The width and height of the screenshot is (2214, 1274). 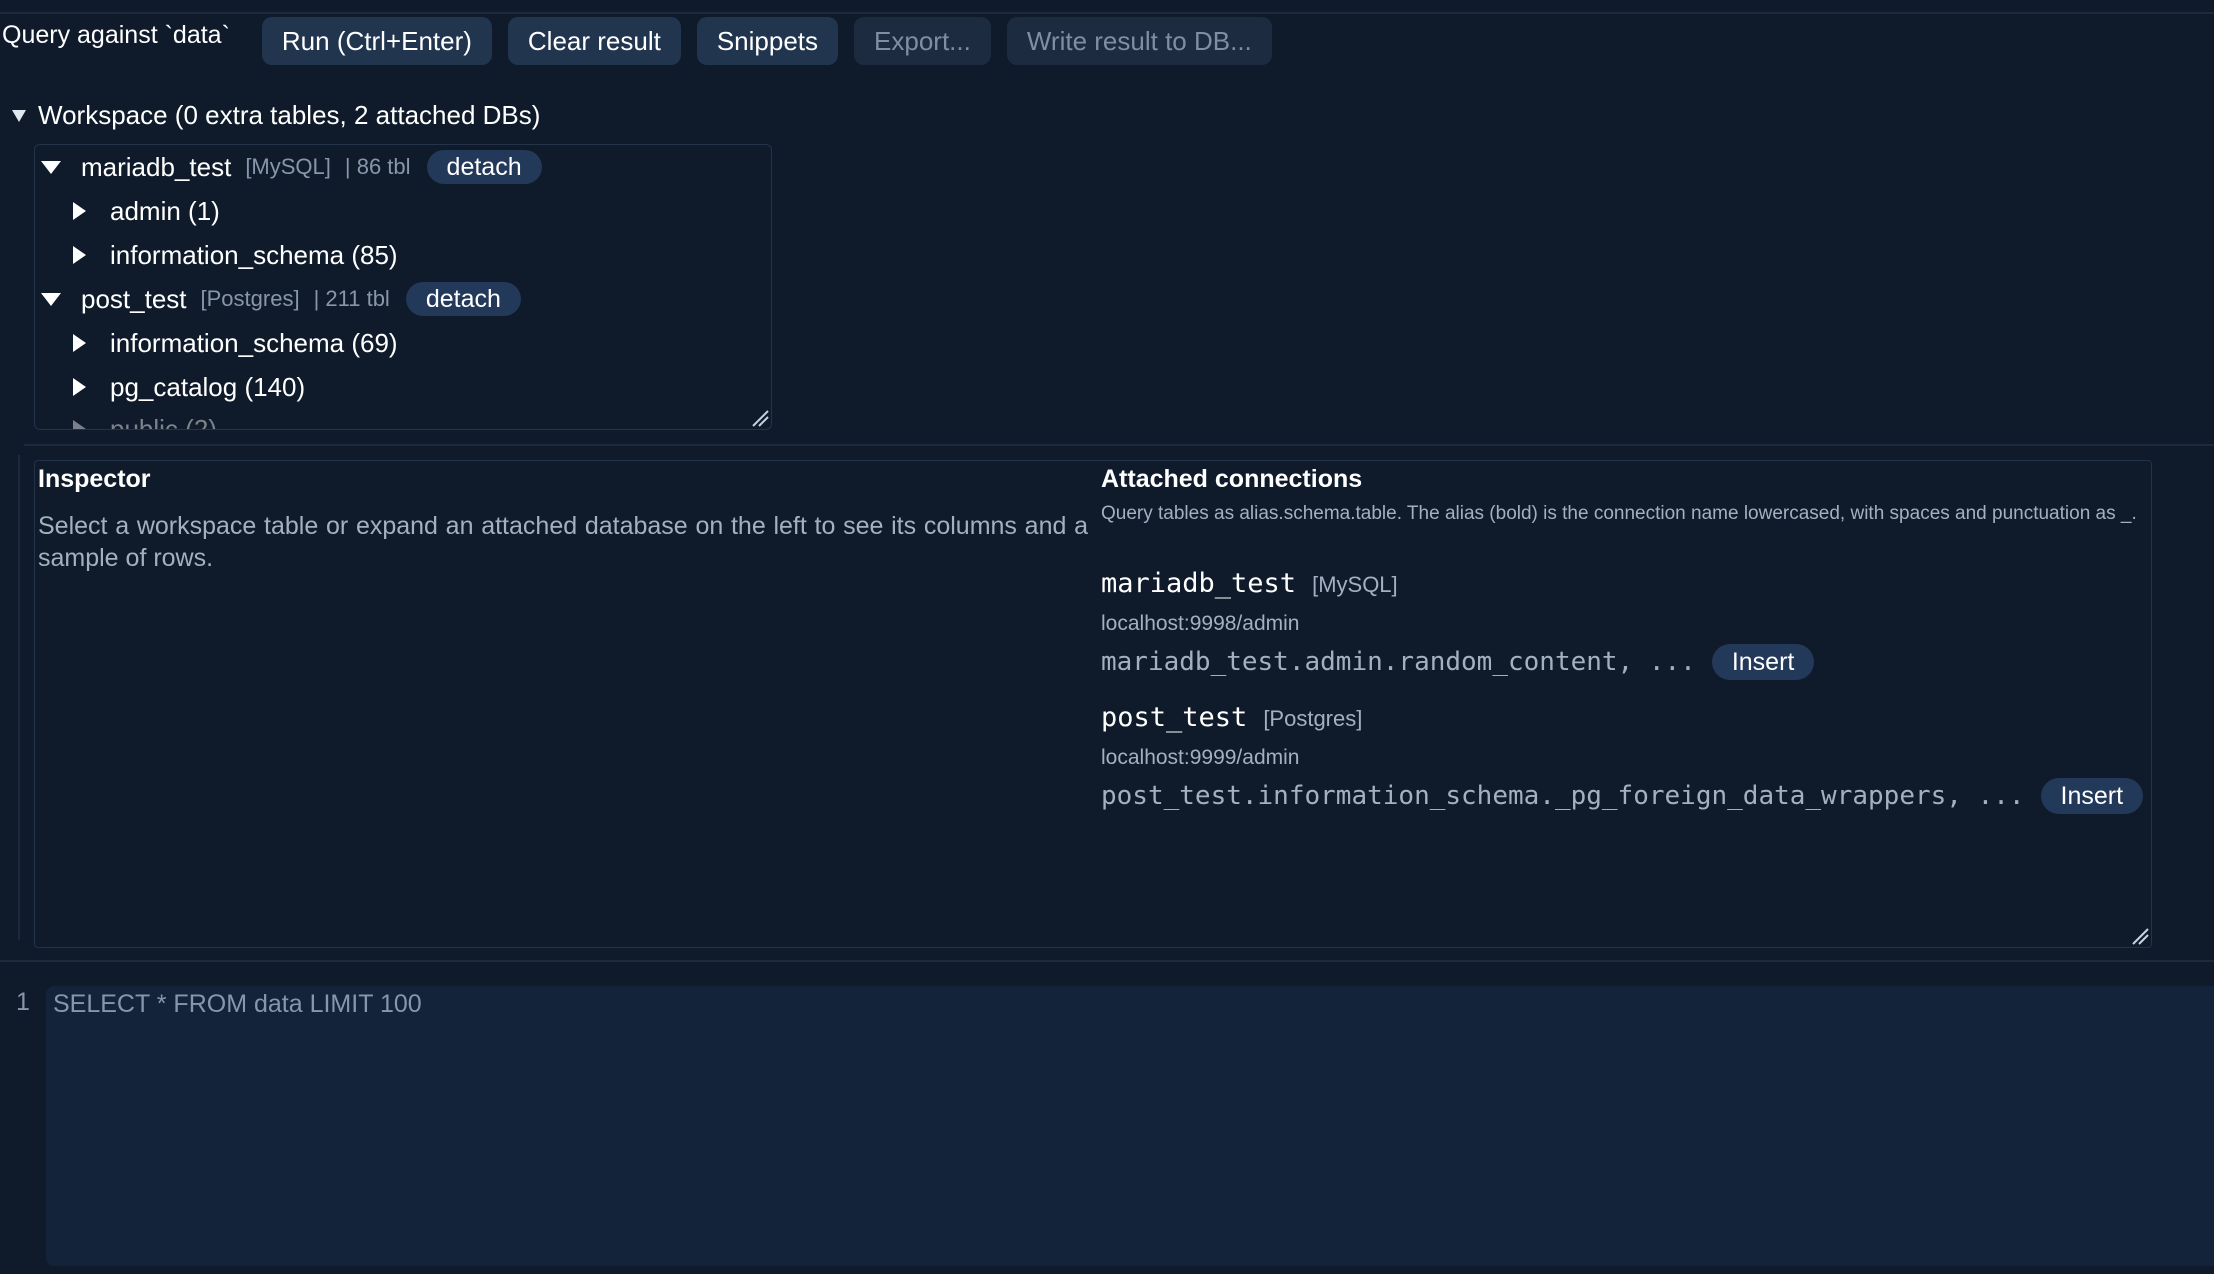 I want to click on connection-type: [MySQL], so click(x=1355, y=584).